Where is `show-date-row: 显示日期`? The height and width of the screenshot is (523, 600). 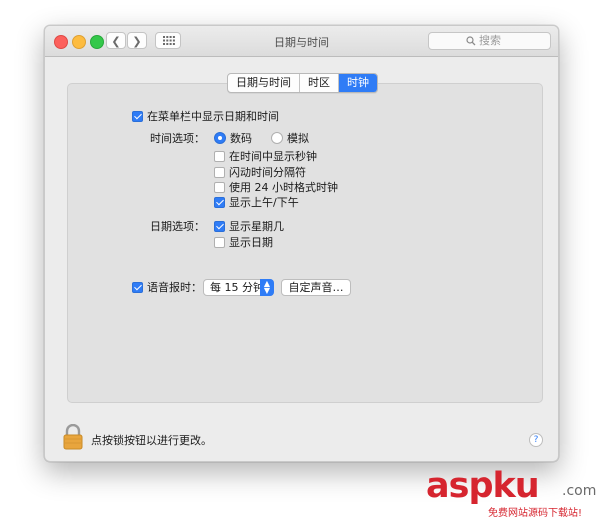 show-date-row: 显示日期 is located at coordinates (243, 243).